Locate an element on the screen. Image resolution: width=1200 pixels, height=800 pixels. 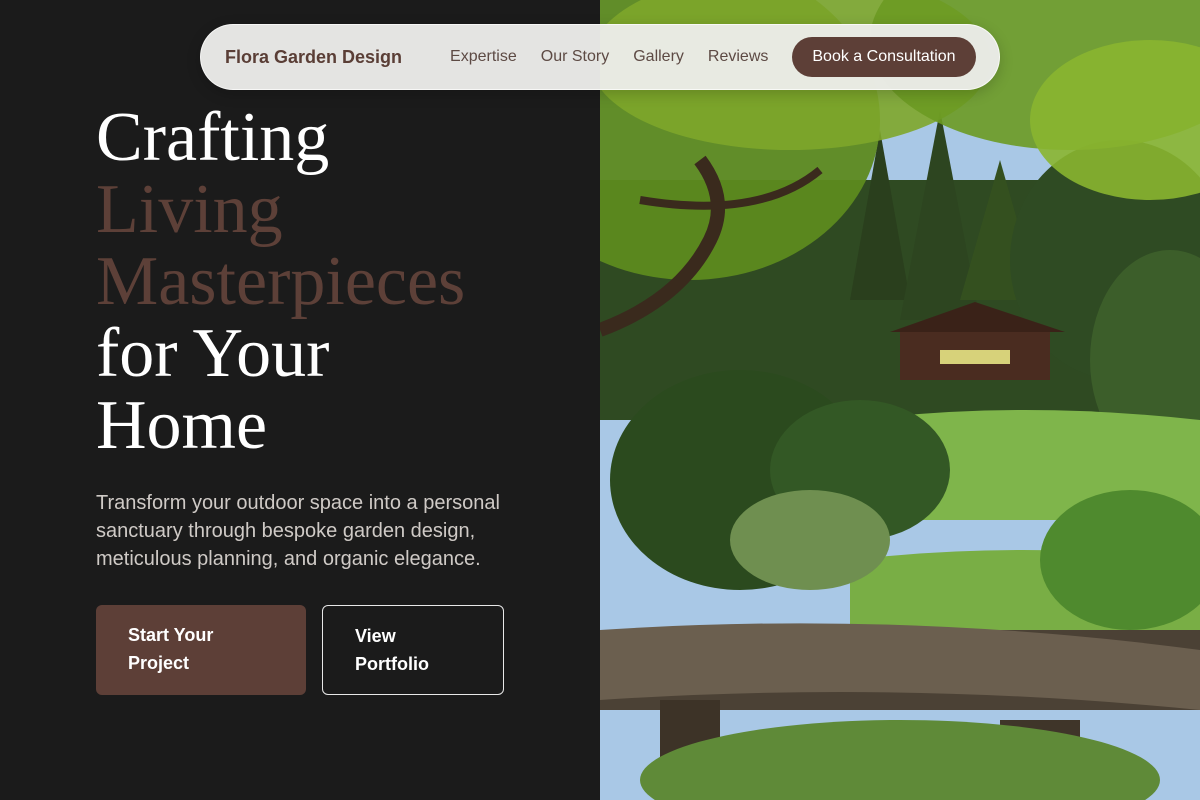
headline-line-for-your: for Your is located at coordinates (213, 353).